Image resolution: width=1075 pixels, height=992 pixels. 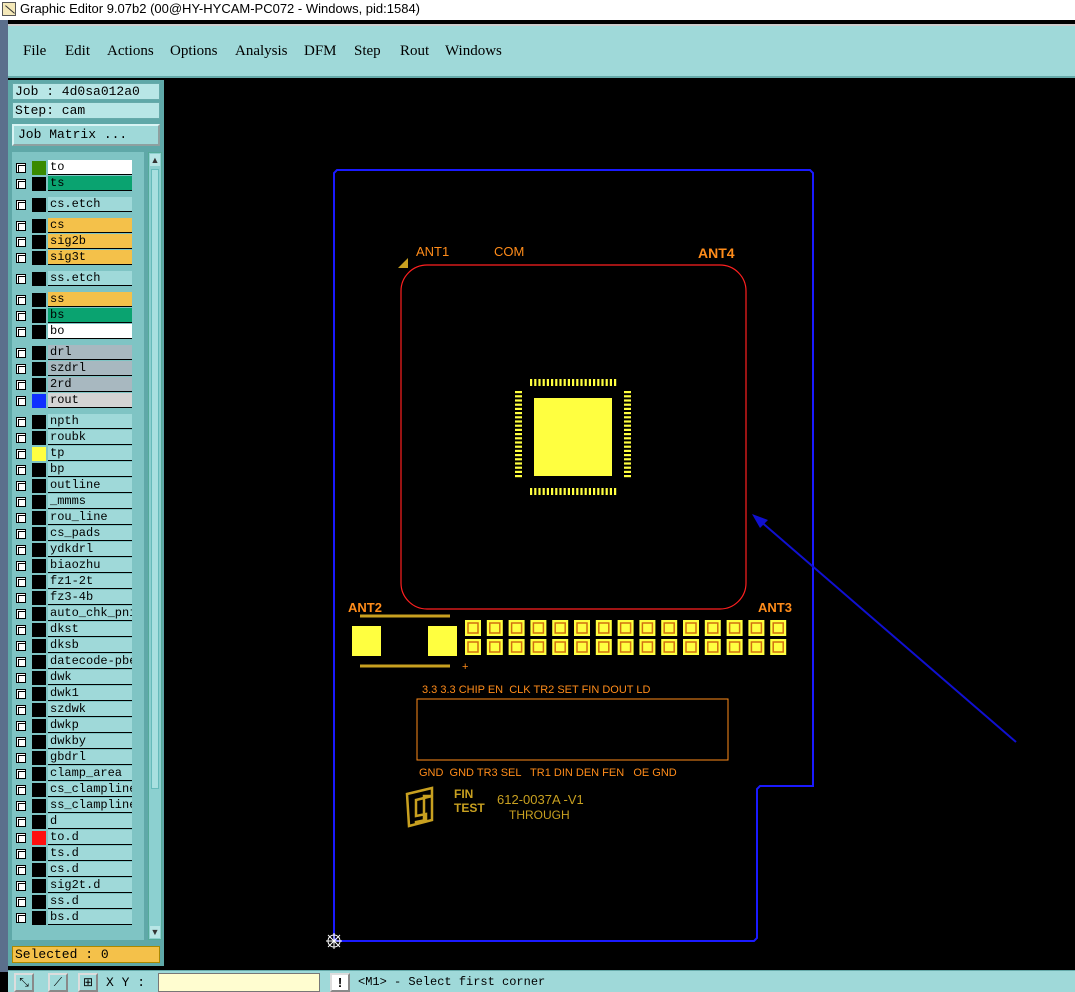 I want to click on zoom-fit-icon: ⤡, so click(x=24, y=982).